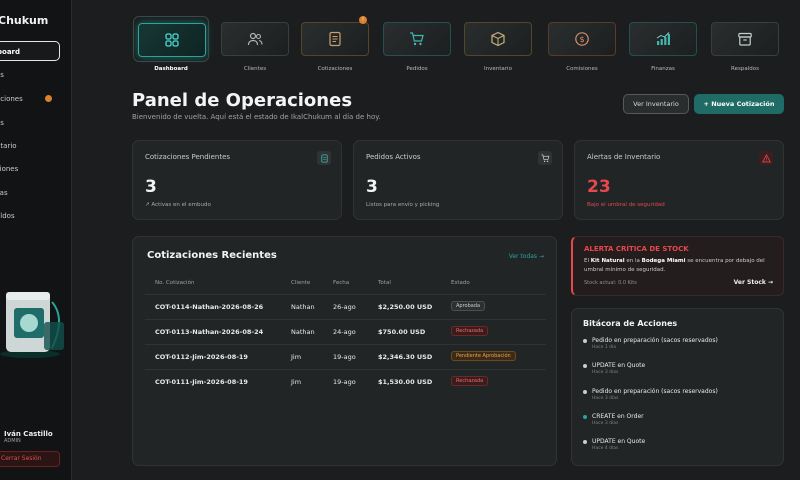 The width and height of the screenshot is (800, 480). What do you see at coordinates (12, 441) in the screenshot?
I see `user-role: ADMIN` at bounding box center [12, 441].